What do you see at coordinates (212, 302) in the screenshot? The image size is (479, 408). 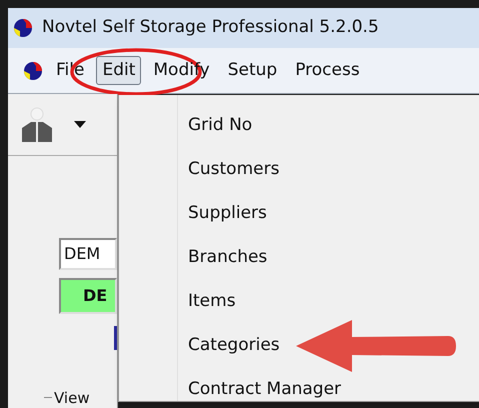 I see `menu-option: Items` at bounding box center [212, 302].